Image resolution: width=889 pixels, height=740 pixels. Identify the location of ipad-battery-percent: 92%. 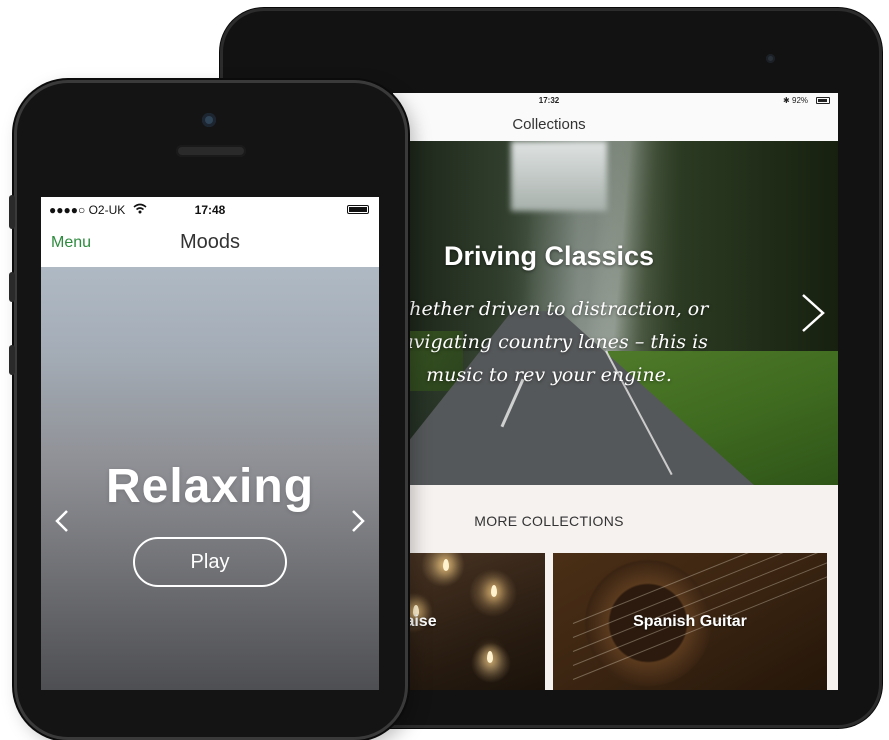
(800, 100).